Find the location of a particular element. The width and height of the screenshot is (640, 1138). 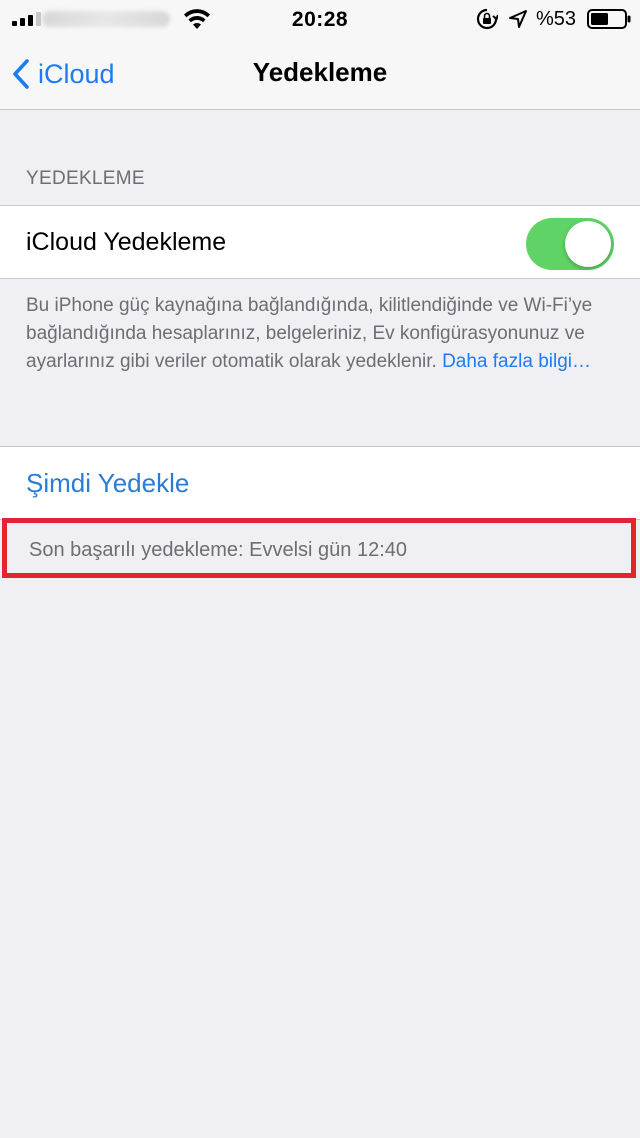

status-bar: 20:28 %53 is located at coordinates (320, 20).